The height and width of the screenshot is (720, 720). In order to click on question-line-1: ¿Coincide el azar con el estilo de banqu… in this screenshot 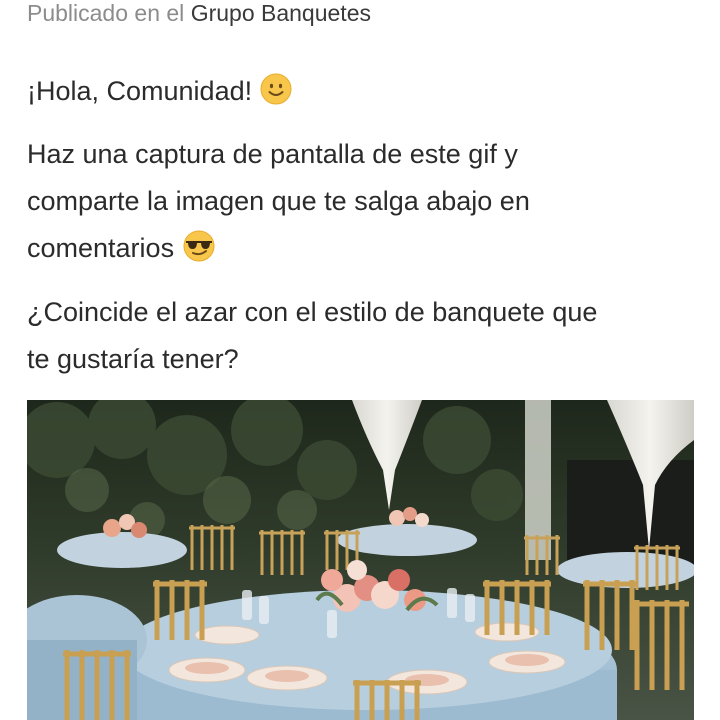, I will do `click(312, 312)`.